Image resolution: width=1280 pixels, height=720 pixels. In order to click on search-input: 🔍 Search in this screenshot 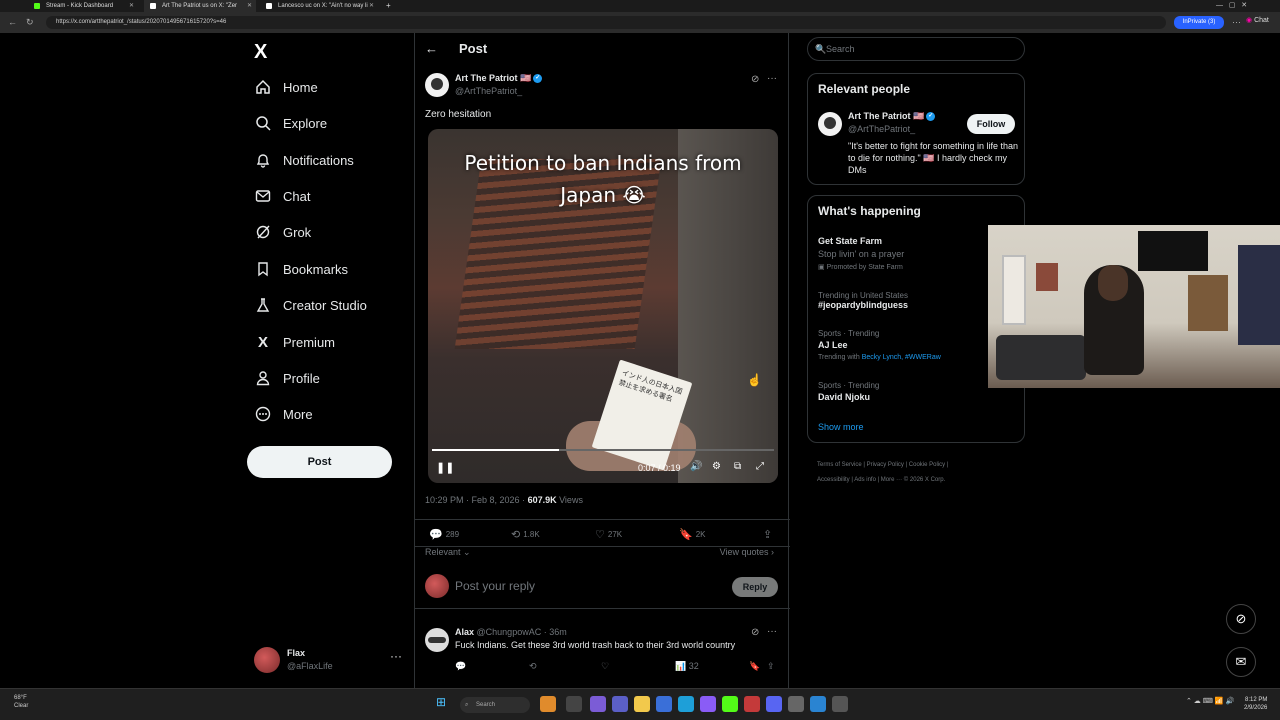, I will do `click(916, 49)`.